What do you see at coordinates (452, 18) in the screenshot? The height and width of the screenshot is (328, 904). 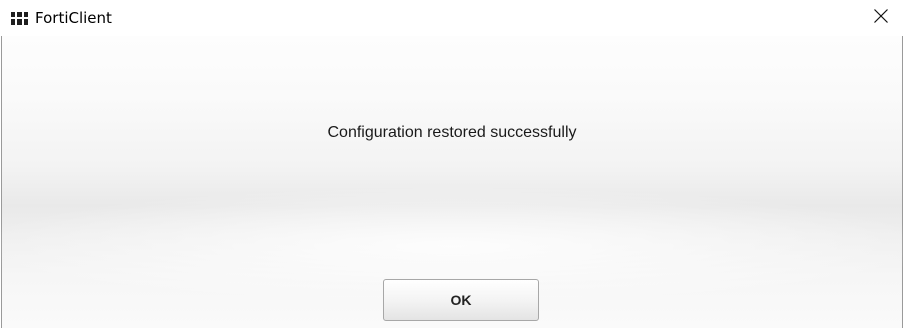 I see `title-bar: FortiClient` at bounding box center [452, 18].